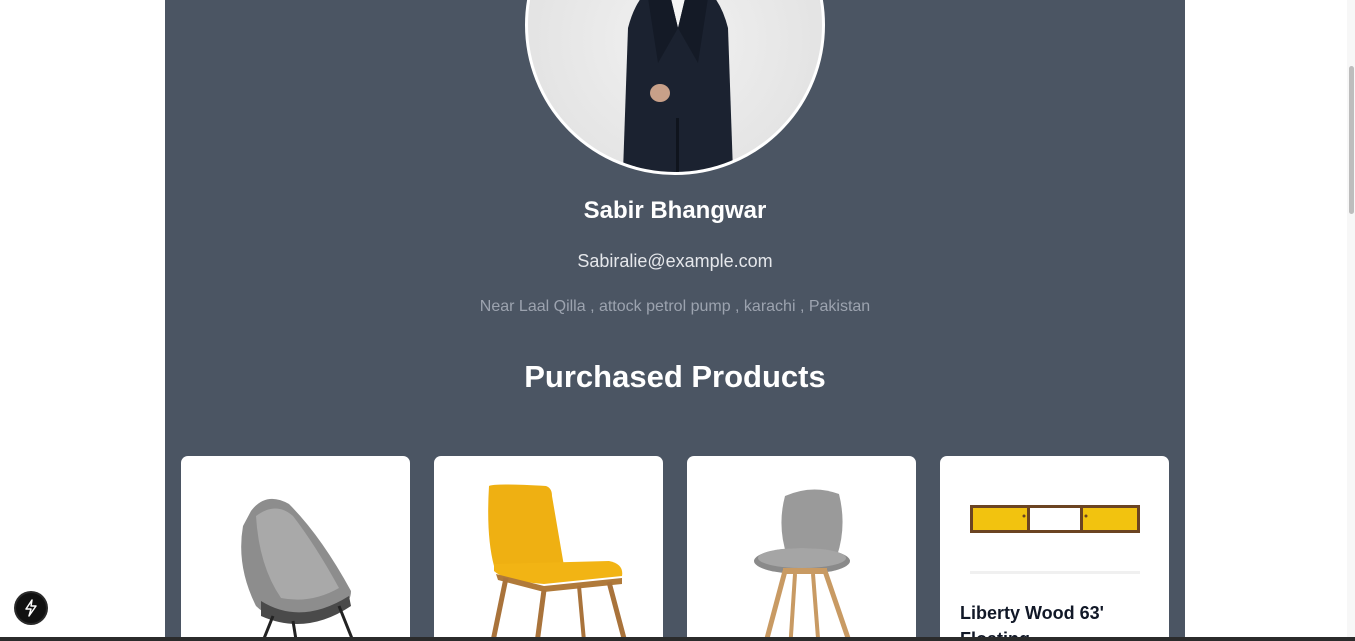 Image resolution: width=1355 pixels, height=641 pixels. I want to click on window-bottom-edge, so click(677, 639).